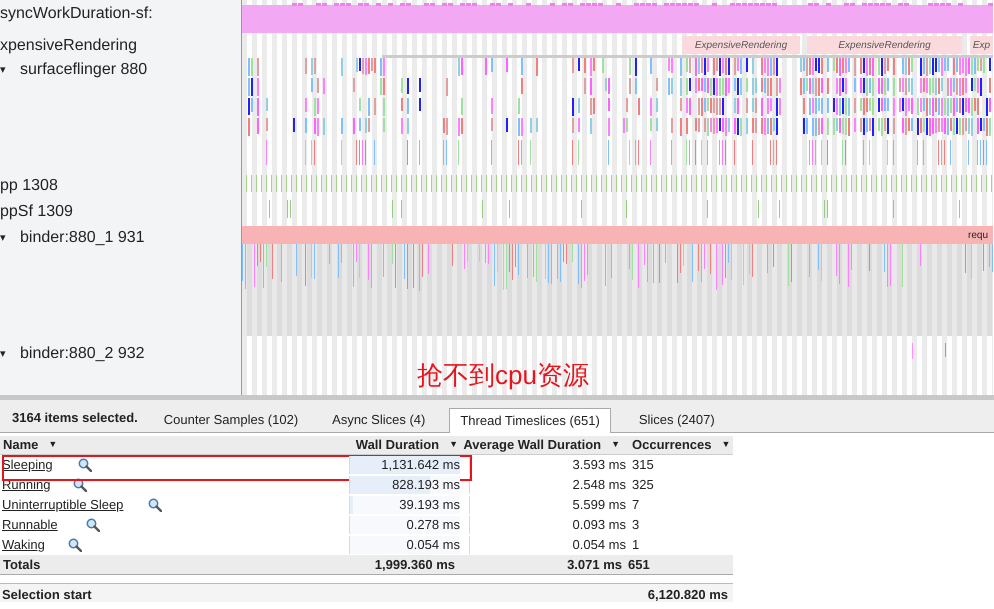 The width and height of the screenshot is (994, 609). What do you see at coordinates (433, 525) in the screenshot?
I see `table-cell-text: 0.278 ms` at bounding box center [433, 525].